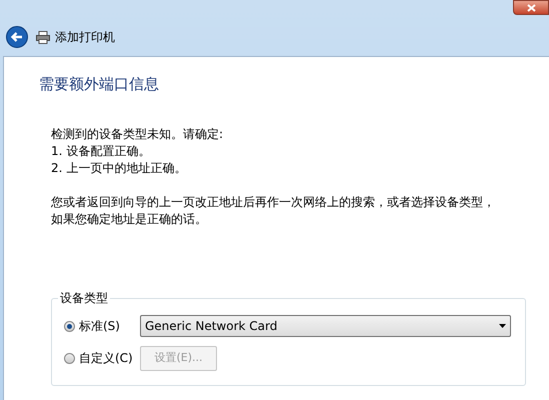 This screenshot has height=400, width=549. I want to click on printer-icon, so click(43, 37).